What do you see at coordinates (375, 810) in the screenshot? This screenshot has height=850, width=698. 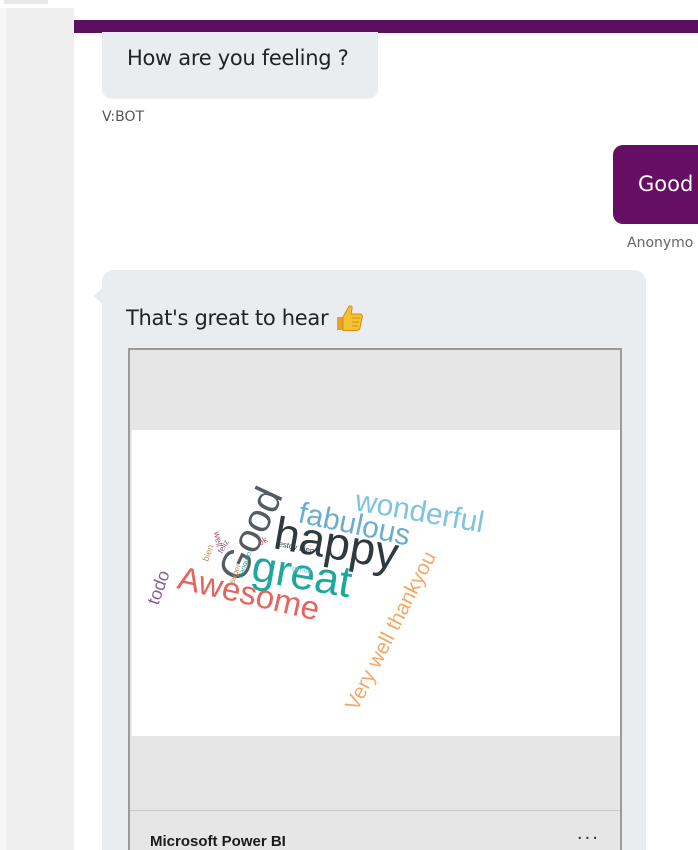 I see `card-footer-divider` at bounding box center [375, 810].